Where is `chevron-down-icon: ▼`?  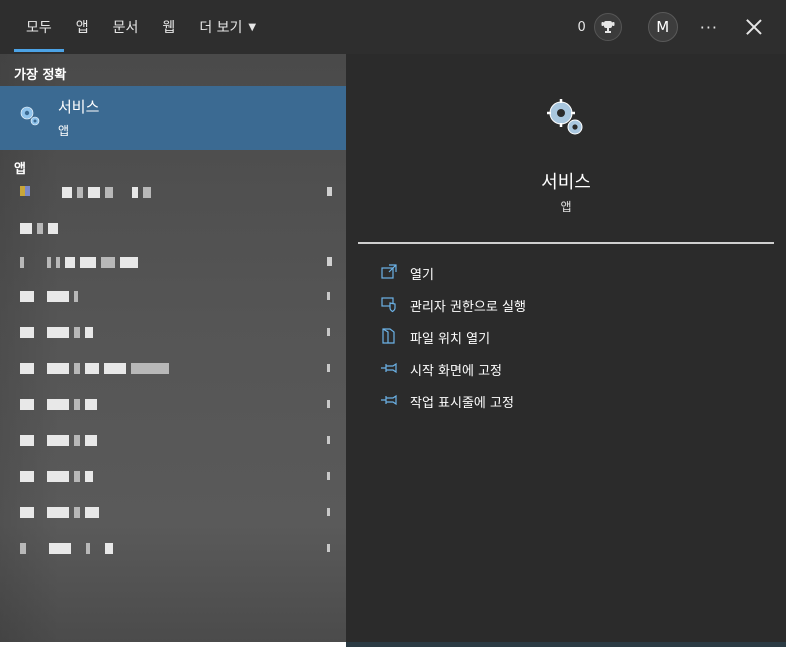
chevron-down-icon: ▼ is located at coordinates (252, 27).